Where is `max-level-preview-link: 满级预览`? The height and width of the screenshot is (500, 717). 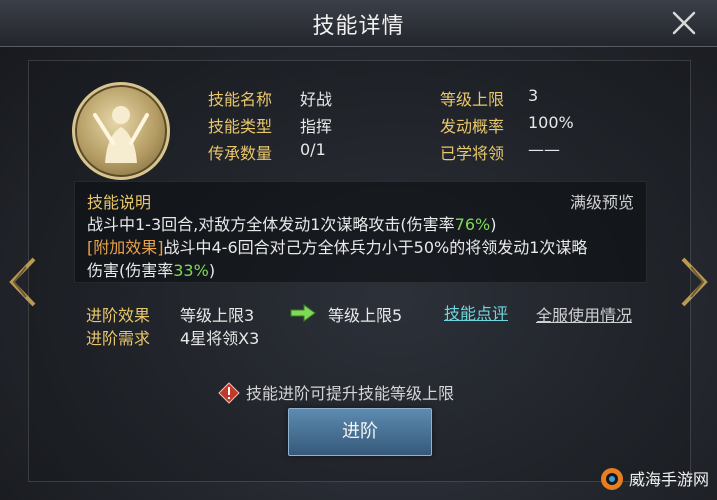
max-level-preview-link: 满级预览 is located at coordinates (602, 201).